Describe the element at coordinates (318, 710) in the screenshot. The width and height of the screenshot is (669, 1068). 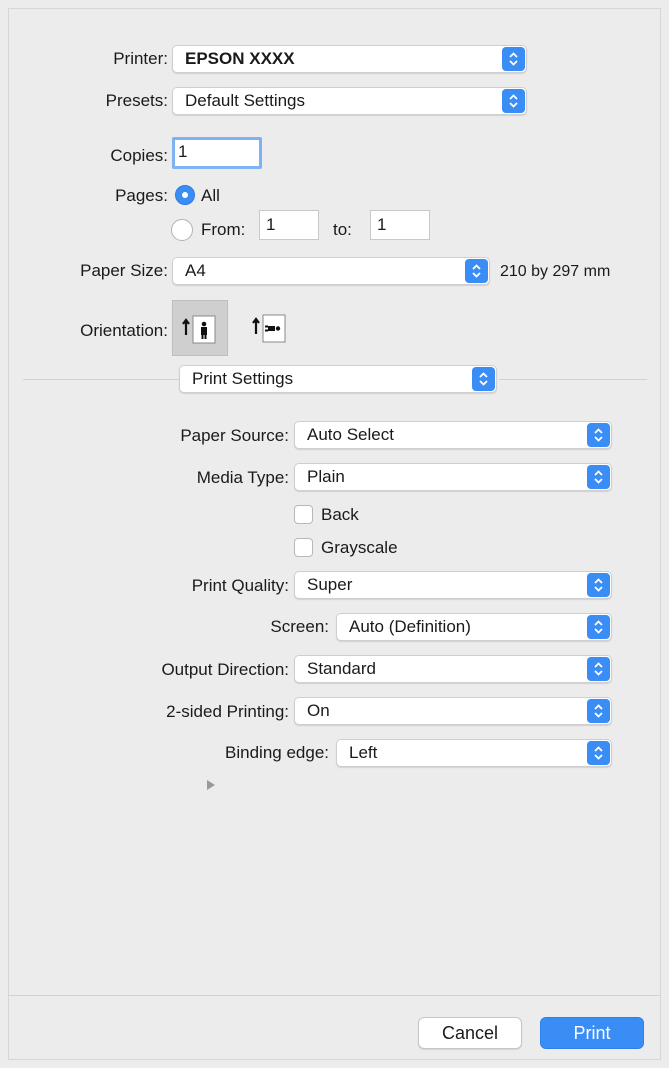
I see `two-sided-value: On` at that location.